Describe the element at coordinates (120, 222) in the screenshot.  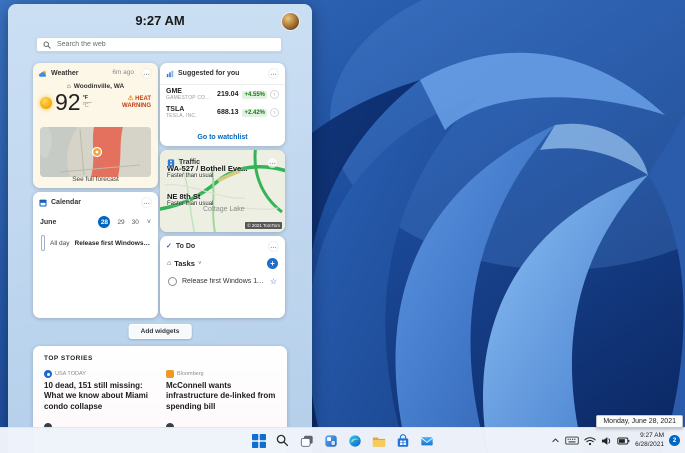
I see `calendar-day: 29` at that location.